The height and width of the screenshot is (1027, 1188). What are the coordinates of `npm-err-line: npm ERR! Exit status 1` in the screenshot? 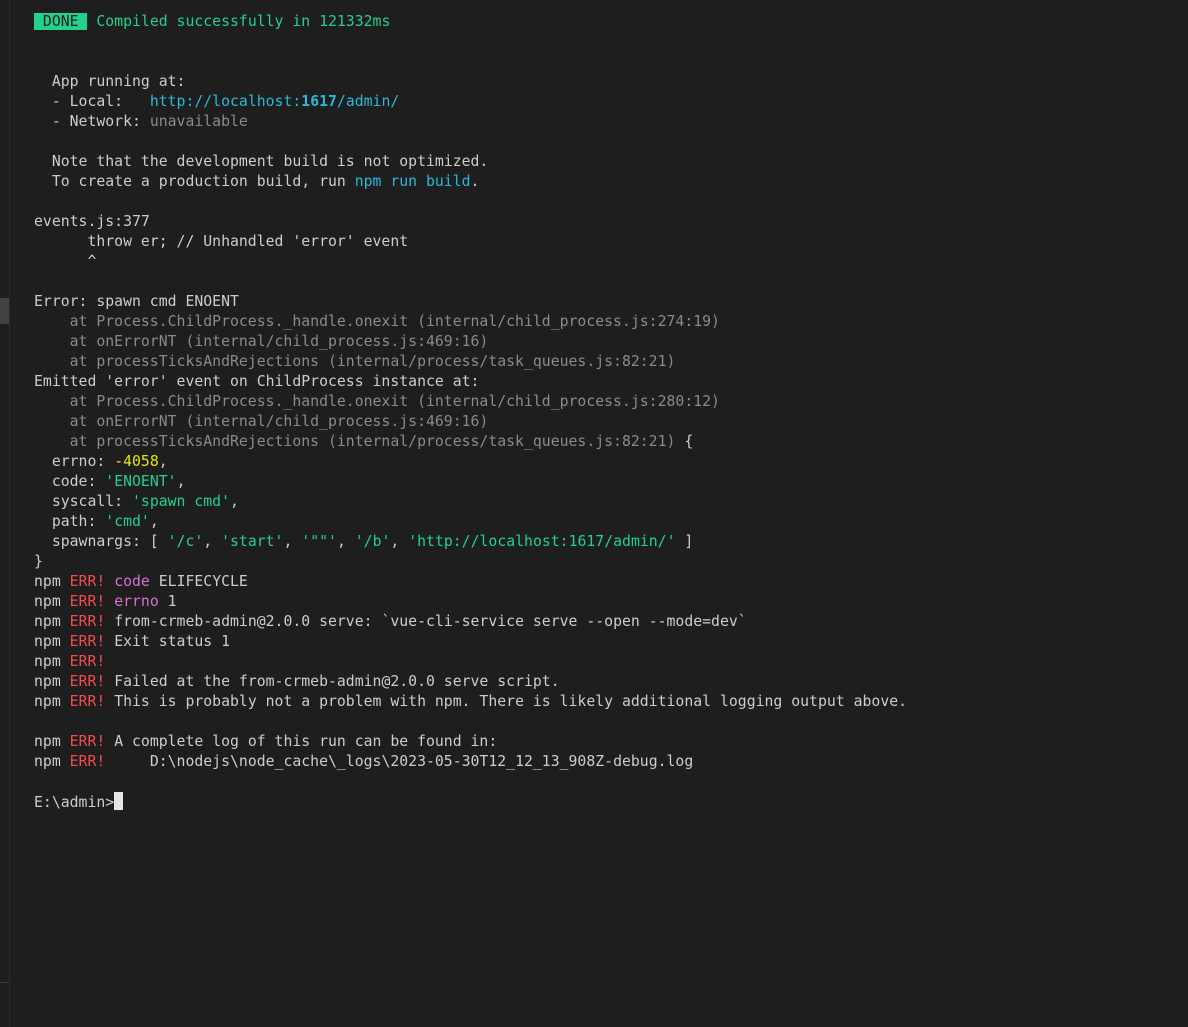 It's located at (132, 641).